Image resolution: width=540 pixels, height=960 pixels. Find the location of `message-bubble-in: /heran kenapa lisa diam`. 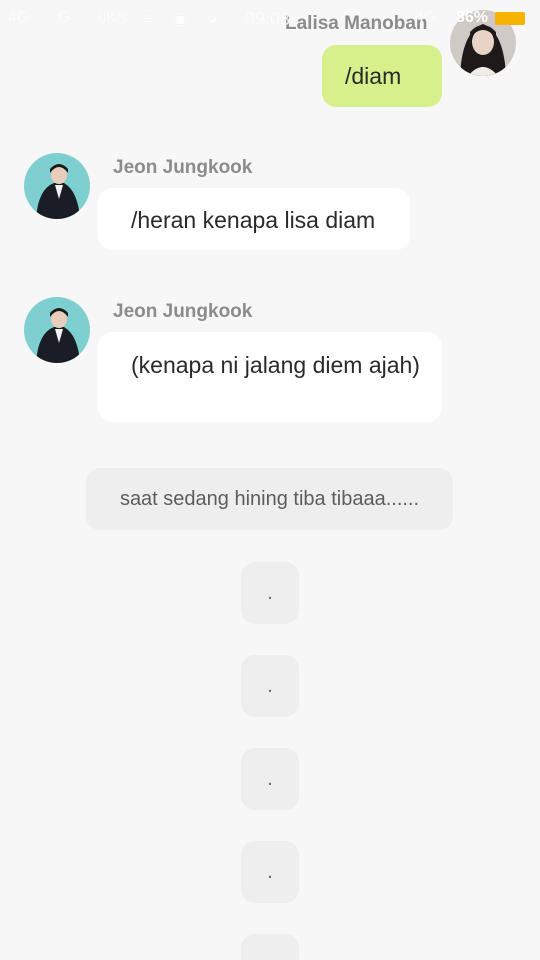

message-bubble-in: /heran kenapa lisa diam is located at coordinates (254, 219).